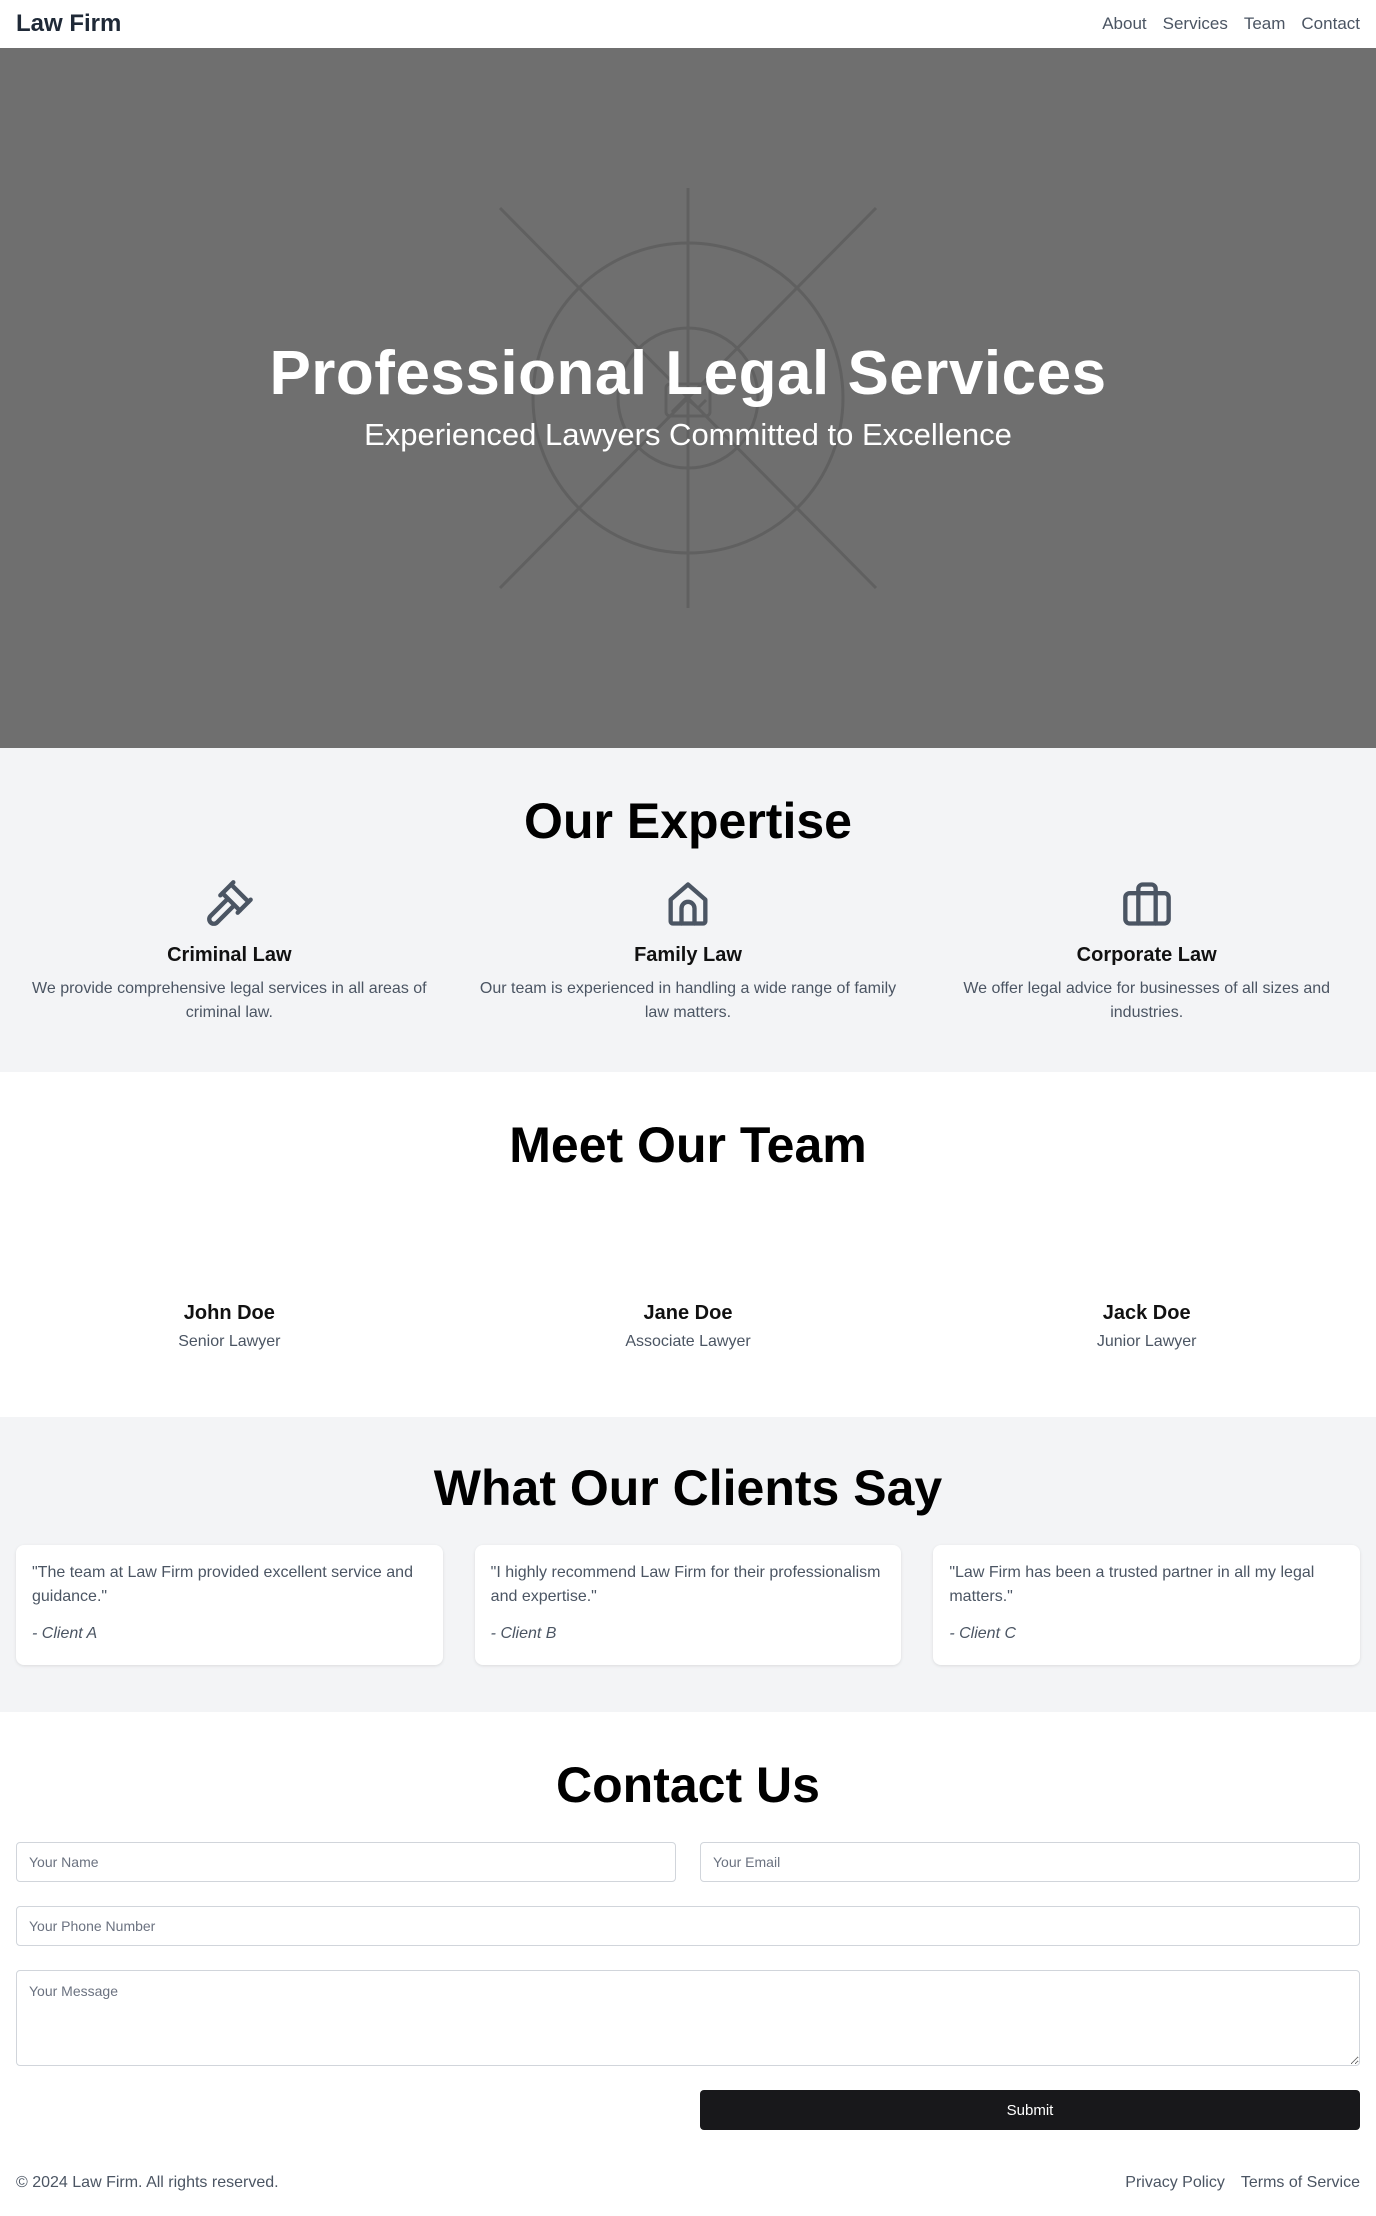 This screenshot has height=2216, width=1376. Describe the element at coordinates (688, 1785) in the screenshot. I see `contact-title: Contact Us` at that location.